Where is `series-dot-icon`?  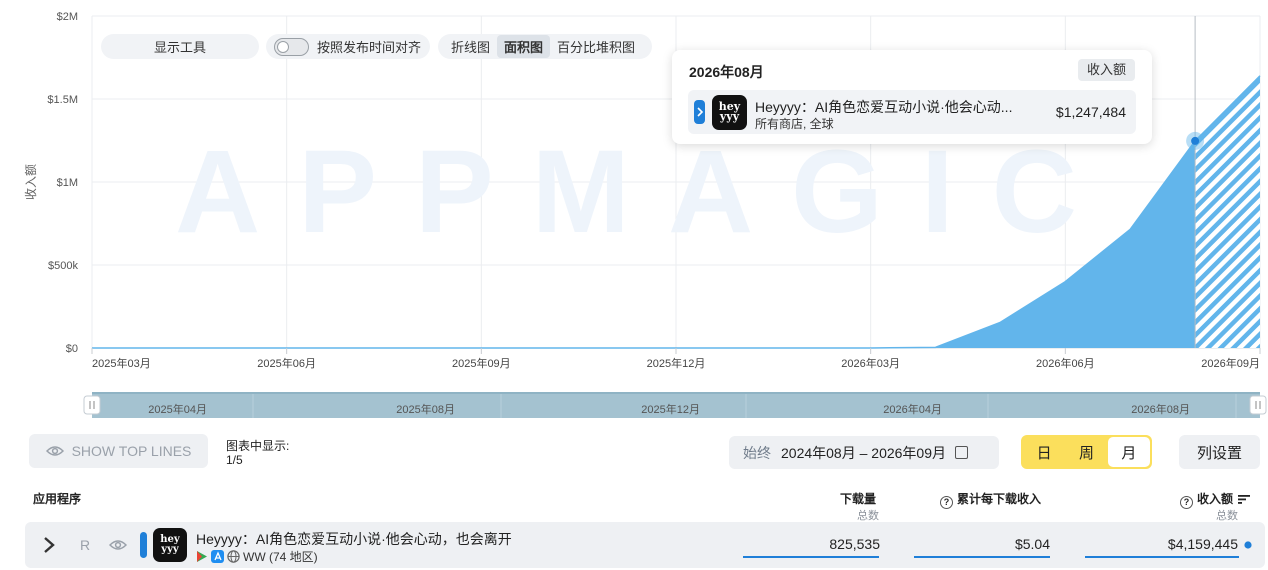 series-dot-icon is located at coordinates (1248, 545).